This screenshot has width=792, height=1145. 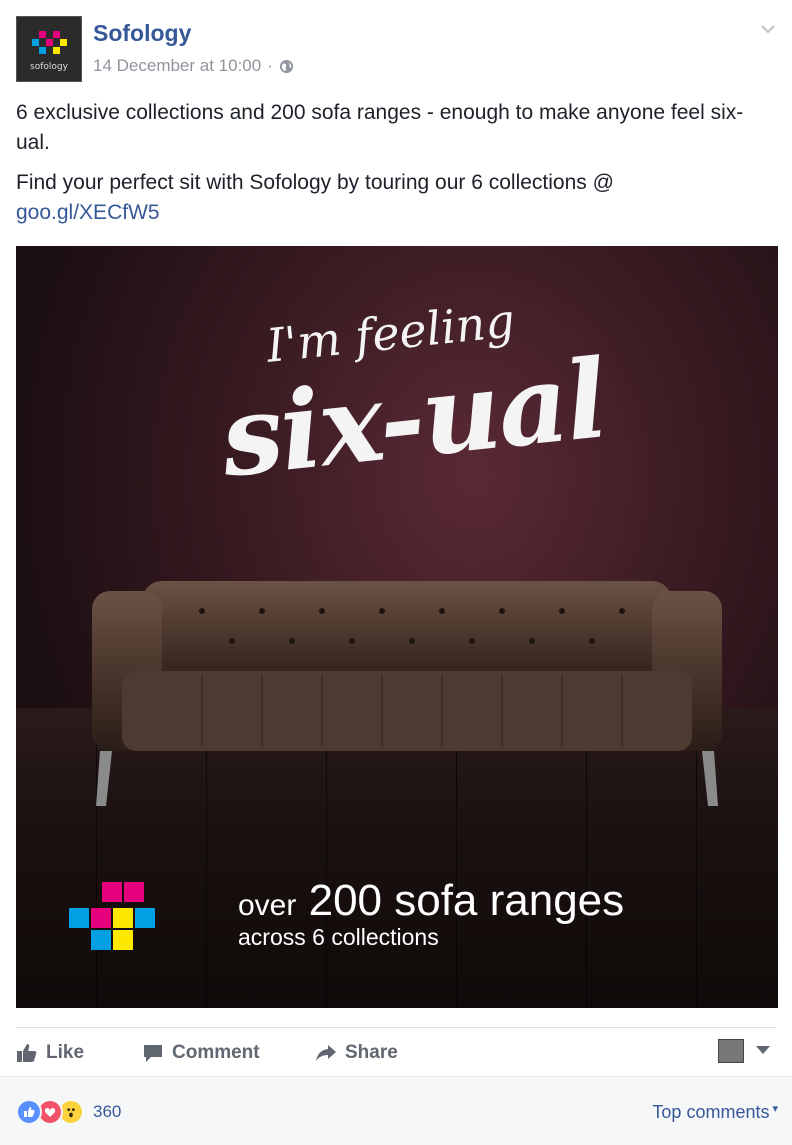 I want to click on post-header: sofology Sofology 14 December at 10:00 ·, so click(x=396, y=49).